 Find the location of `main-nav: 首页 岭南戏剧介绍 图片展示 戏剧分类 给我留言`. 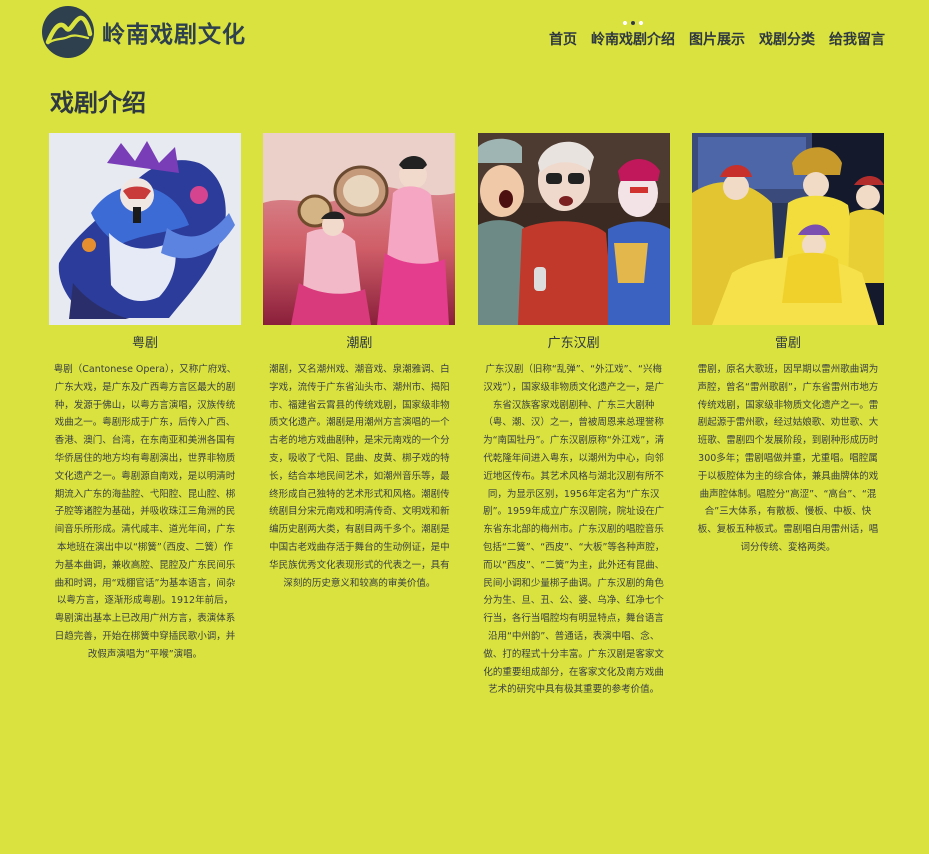

main-nav: 首页 岭南戏剧介绍 图片展示 戏剧分类 给我留言 is located at coordinates (717, 35).